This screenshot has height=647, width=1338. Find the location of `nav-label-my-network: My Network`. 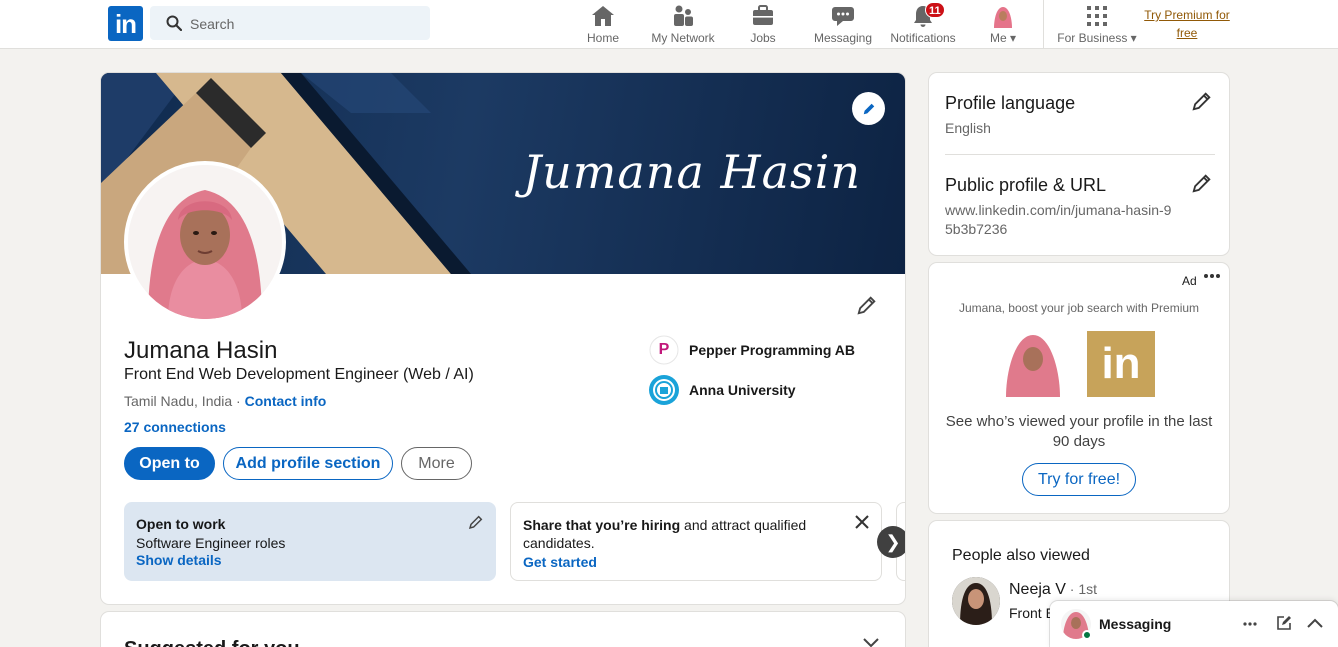

nav-label-my-network: My Network is located at coordinates (683, 38).